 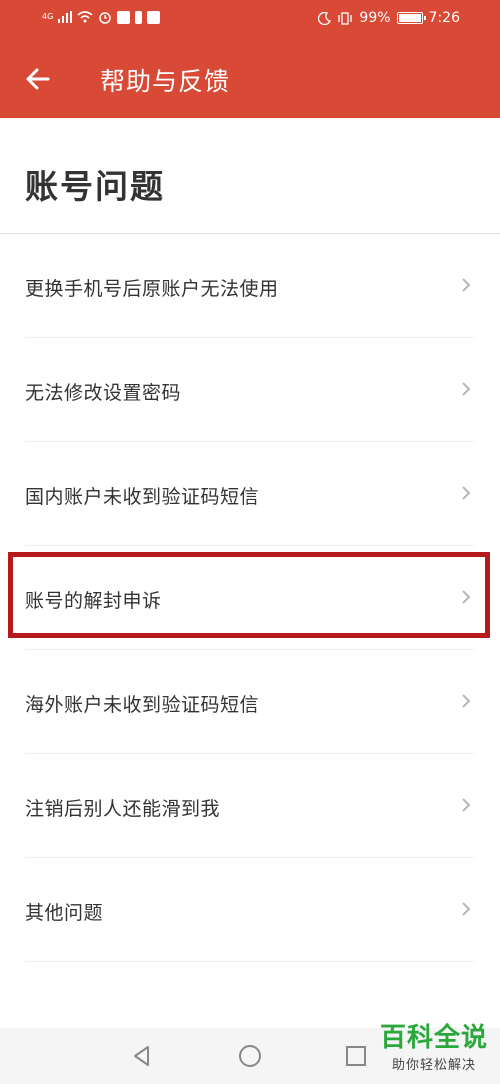 What do you see at coordinates (250, 79) in the screenshot?
I see `app-bar: 帮助与反馈` at bounding box center [250, 79].